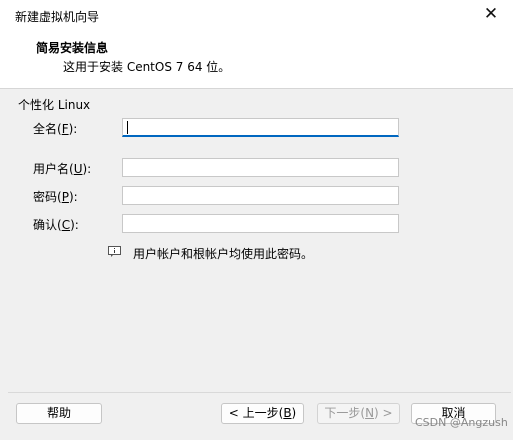 The image size is (513, 440). What do you see at coordinates (55, 129) in the screenshot?
I see `fullname-label: 全名(F):` at bounding box center [55, 129].